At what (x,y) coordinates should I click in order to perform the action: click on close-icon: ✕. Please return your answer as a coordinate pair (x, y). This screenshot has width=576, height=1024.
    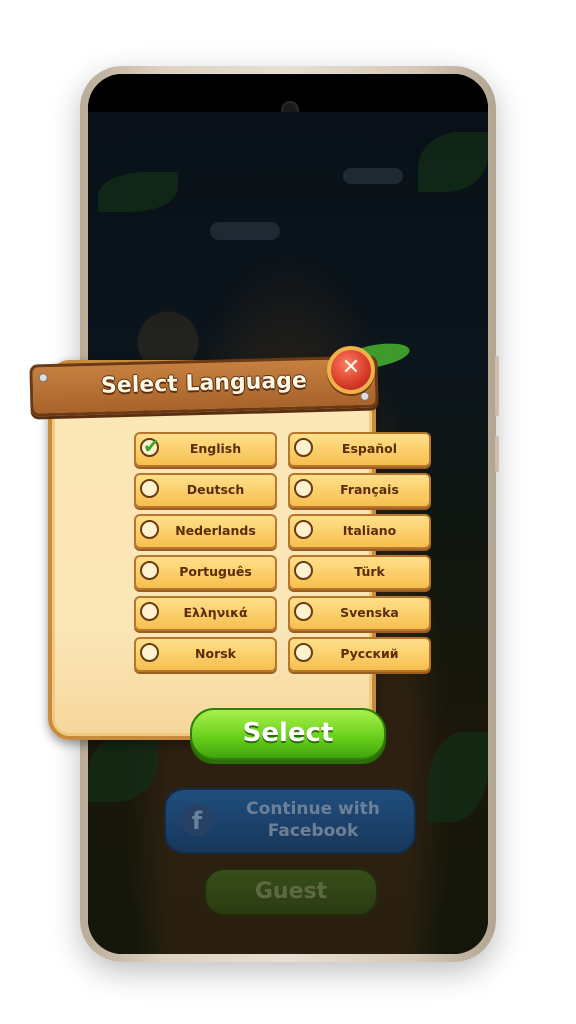
    Looking at the image, I should click on (351, 367).